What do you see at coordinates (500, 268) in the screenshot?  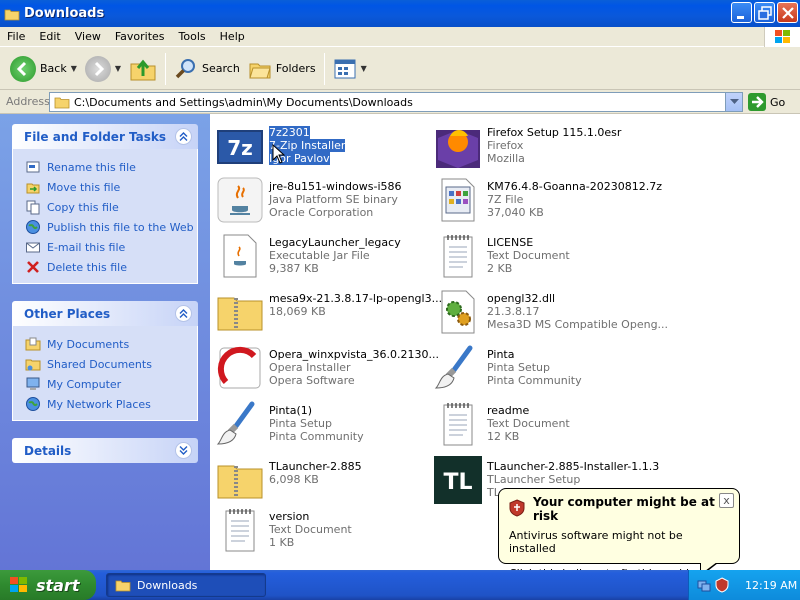 I see `file-detail: 2 KB` at bounding box center [500, 268].